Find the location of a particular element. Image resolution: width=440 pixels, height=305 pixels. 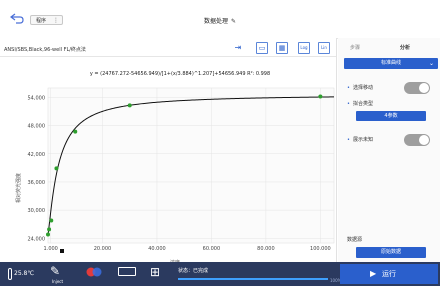

option-show-unknown: • 展示未知 is located at coordinates (360, 139).